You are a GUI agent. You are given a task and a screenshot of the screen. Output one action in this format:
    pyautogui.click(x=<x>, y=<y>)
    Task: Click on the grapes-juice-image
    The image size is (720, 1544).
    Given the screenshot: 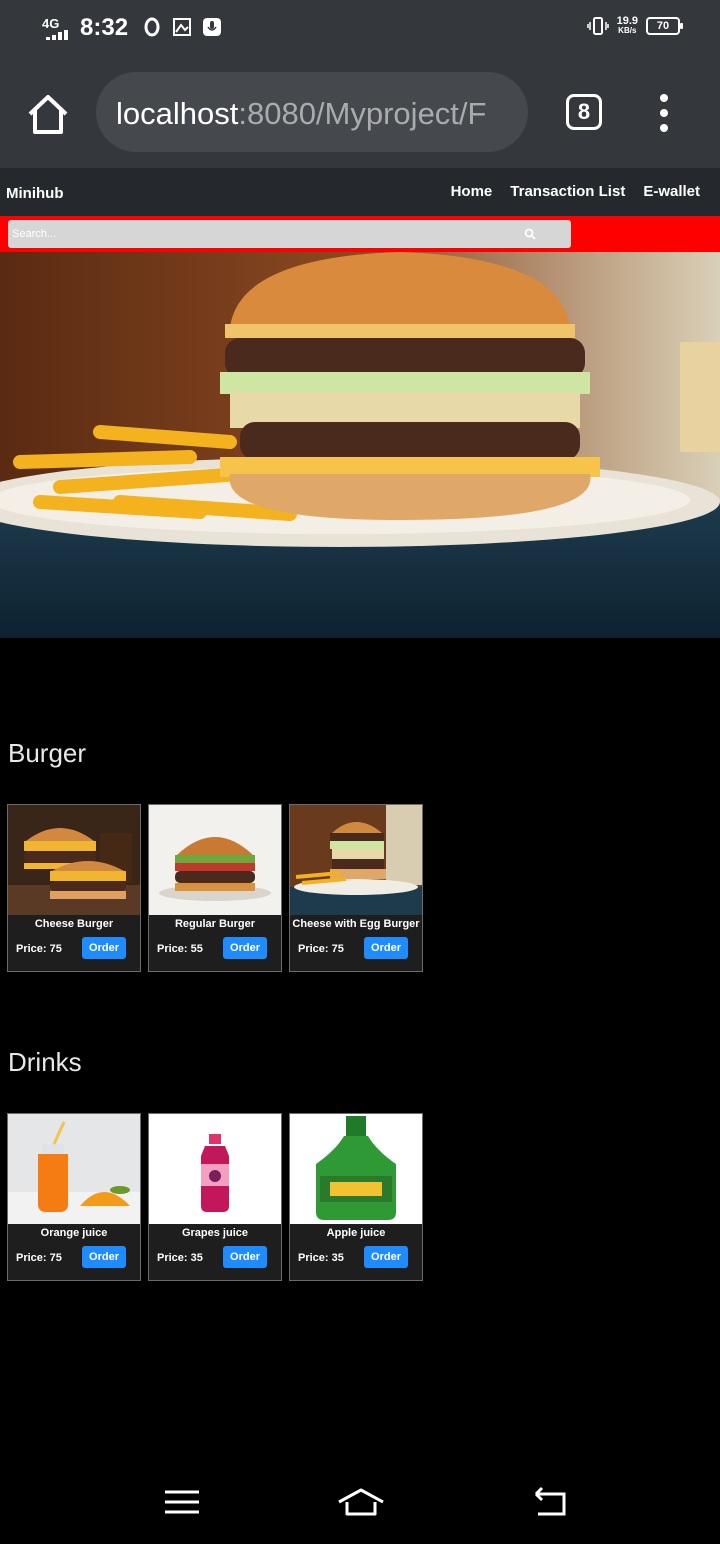 What is the action you would take?
    pyautogui.click(x=215, y=1169)
    